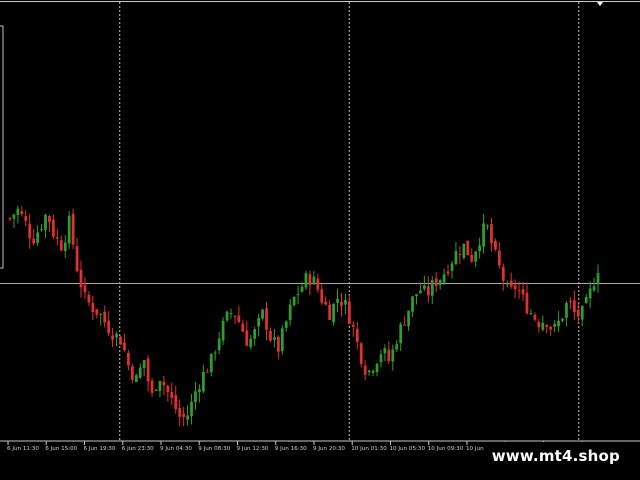 The width and height of the screenshot is (640, 480). What do you see at coordinates (291, 449) in the screenshot?
I see `time-tick-label: 9 Jun 16:30` at bounding box center [291, 449].